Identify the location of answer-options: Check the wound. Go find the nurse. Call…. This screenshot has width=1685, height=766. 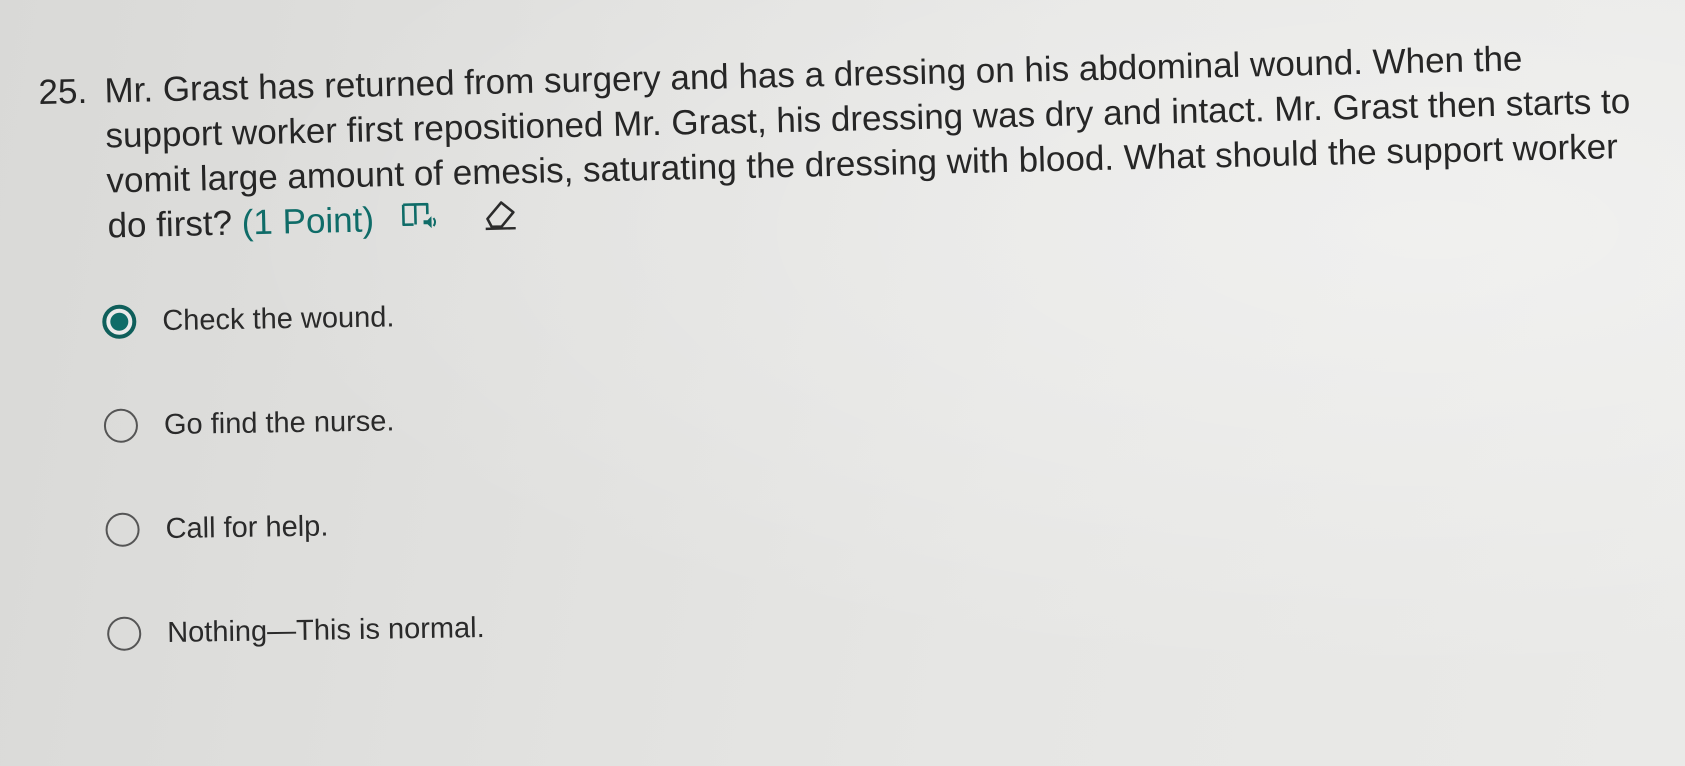
(294, 507).